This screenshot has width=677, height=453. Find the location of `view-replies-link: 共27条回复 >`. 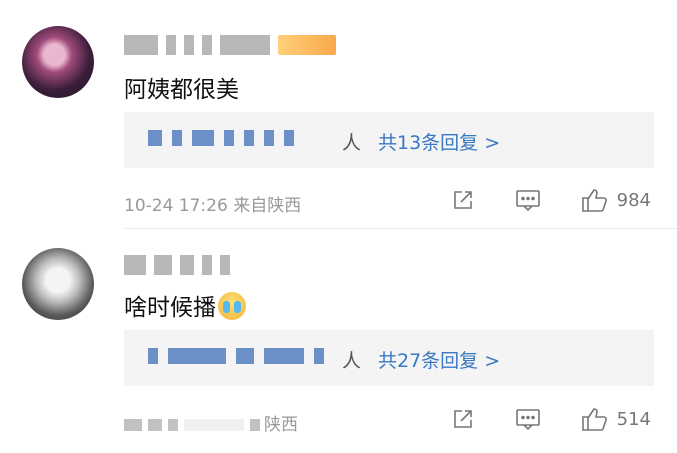

view-replies-link: 共27条回复 > is located at coordinates (439, 359).